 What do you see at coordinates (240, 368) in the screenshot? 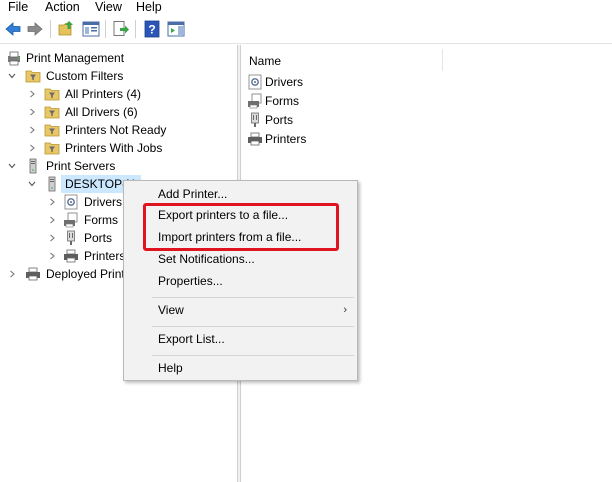
I see `menu-item-help: Help` at bounding box center [240, 368].